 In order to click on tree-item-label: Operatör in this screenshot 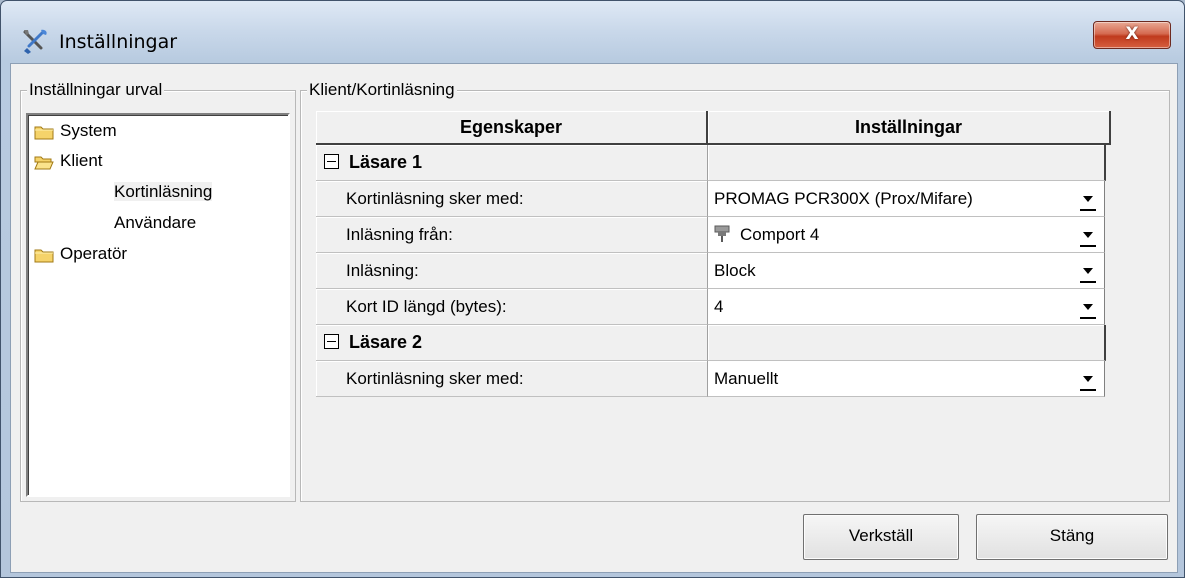, I will do `click(94, 253)`.